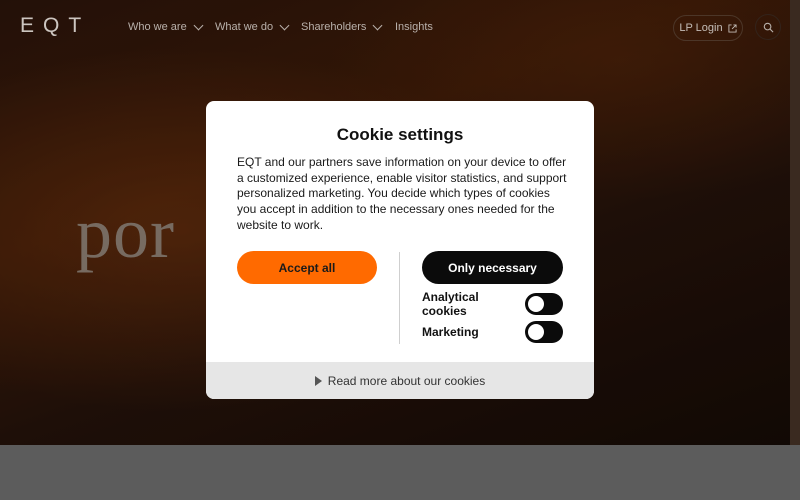  Describe the element at coordinates (400, 472) in the screenshot. I see `page-lower-section` at that location.